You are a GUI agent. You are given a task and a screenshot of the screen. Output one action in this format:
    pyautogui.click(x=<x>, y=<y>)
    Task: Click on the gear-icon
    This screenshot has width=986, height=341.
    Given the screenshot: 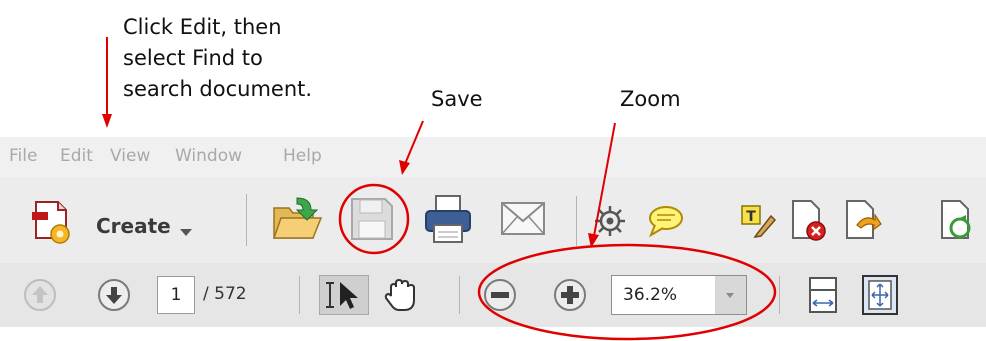 What is the action you would take?
    pyautogui.click(x=610, y=221)
    